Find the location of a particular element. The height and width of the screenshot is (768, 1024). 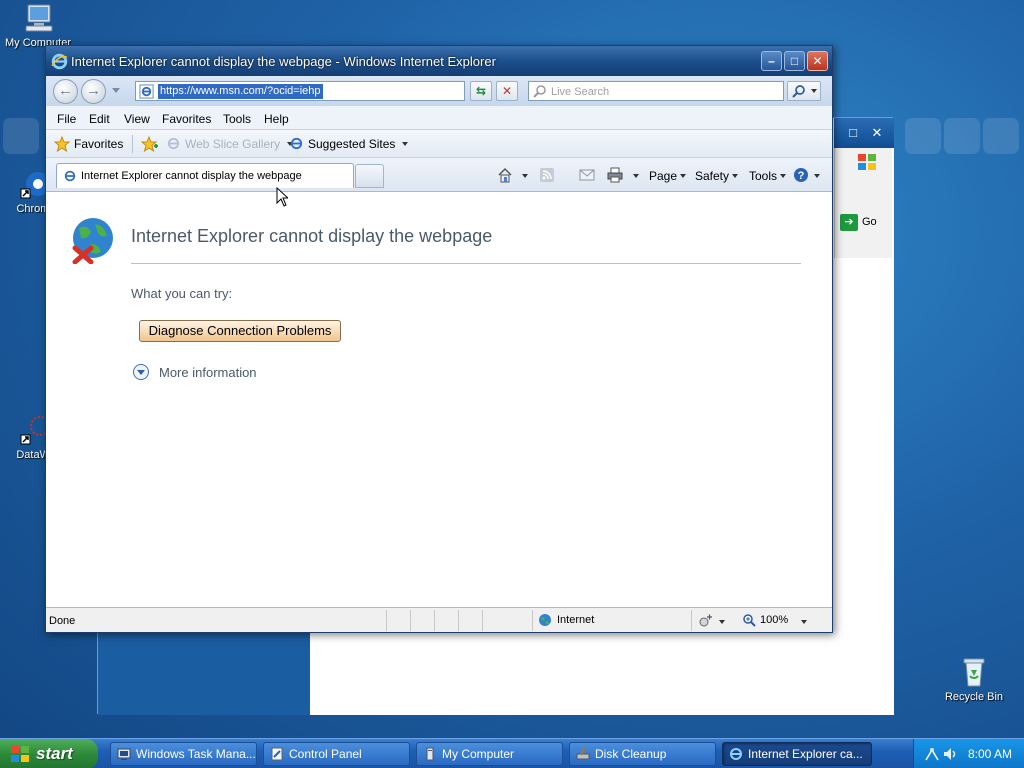

tools-menu: Tools is located at coordinates (768, 176).